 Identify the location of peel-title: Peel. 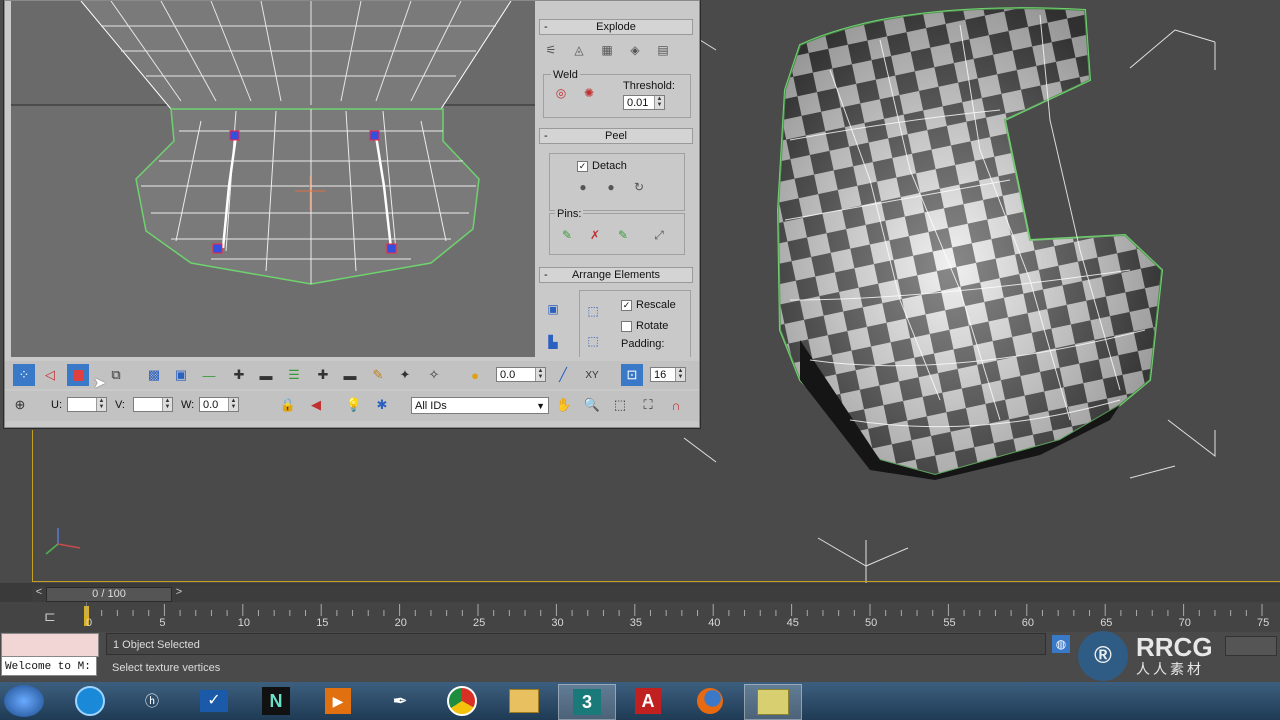
(616, 136).